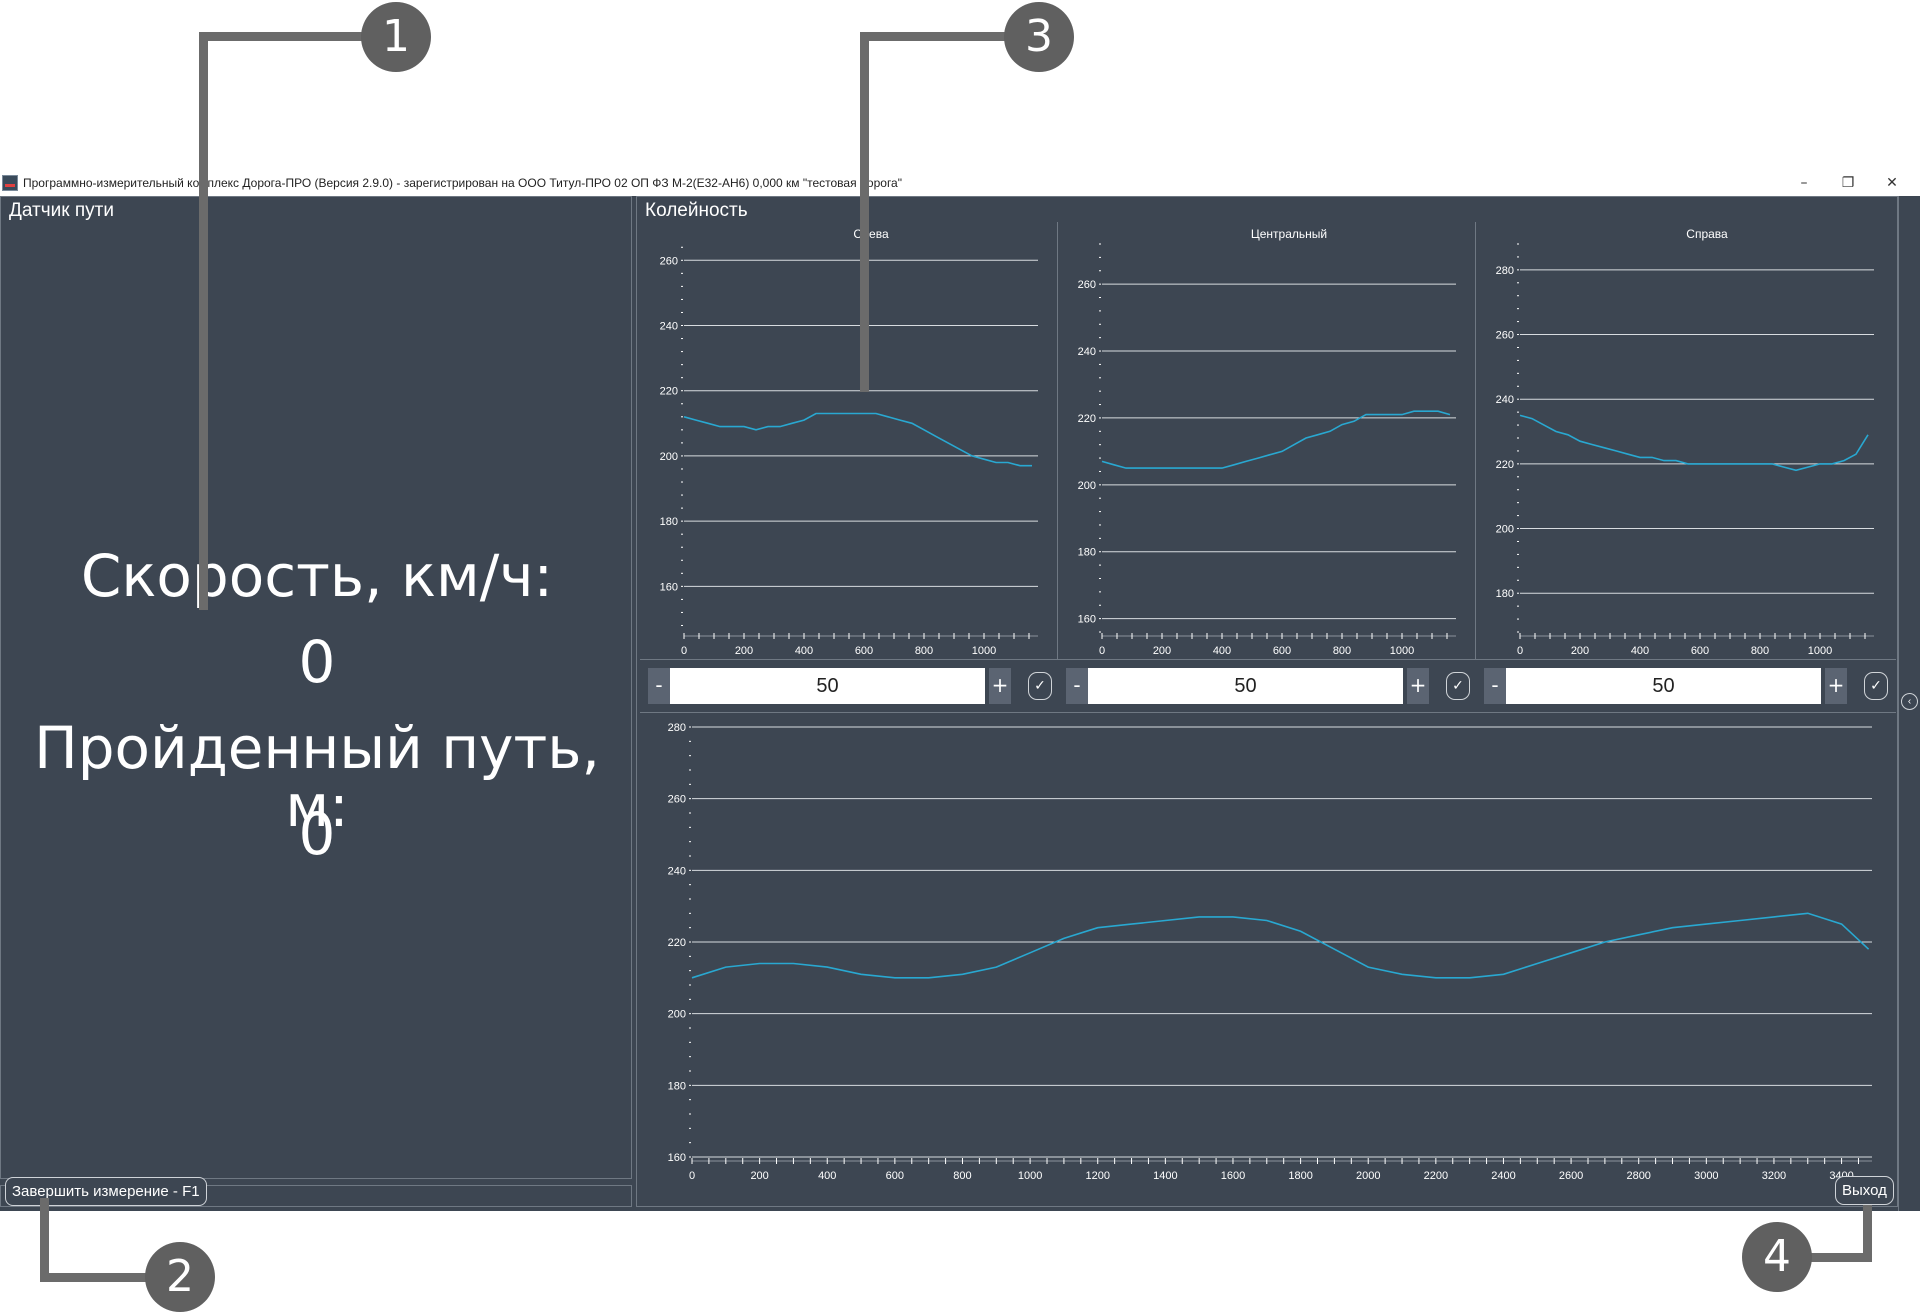 The height and width of the screenshot is (1312, 1920). Describe the element at coordinates (1245, 686) in the screenshot. I see `stepper-center-input` at that location.